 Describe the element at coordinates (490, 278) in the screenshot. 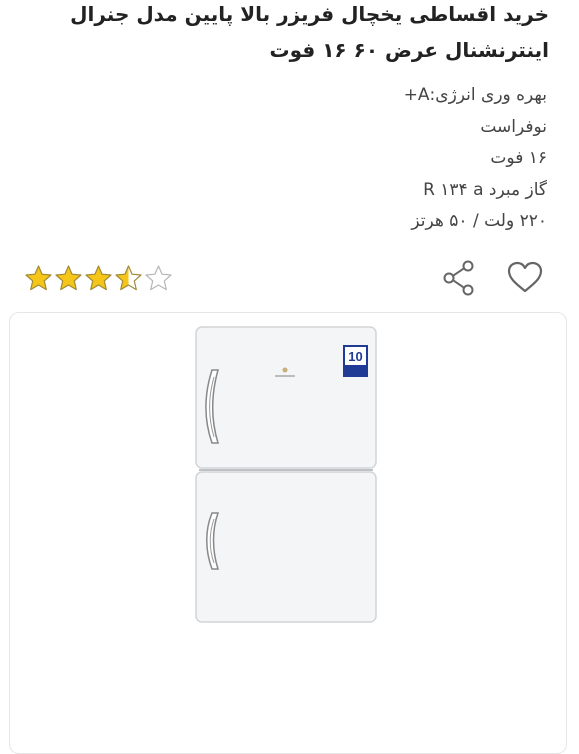

I see `product-actions` at that location.